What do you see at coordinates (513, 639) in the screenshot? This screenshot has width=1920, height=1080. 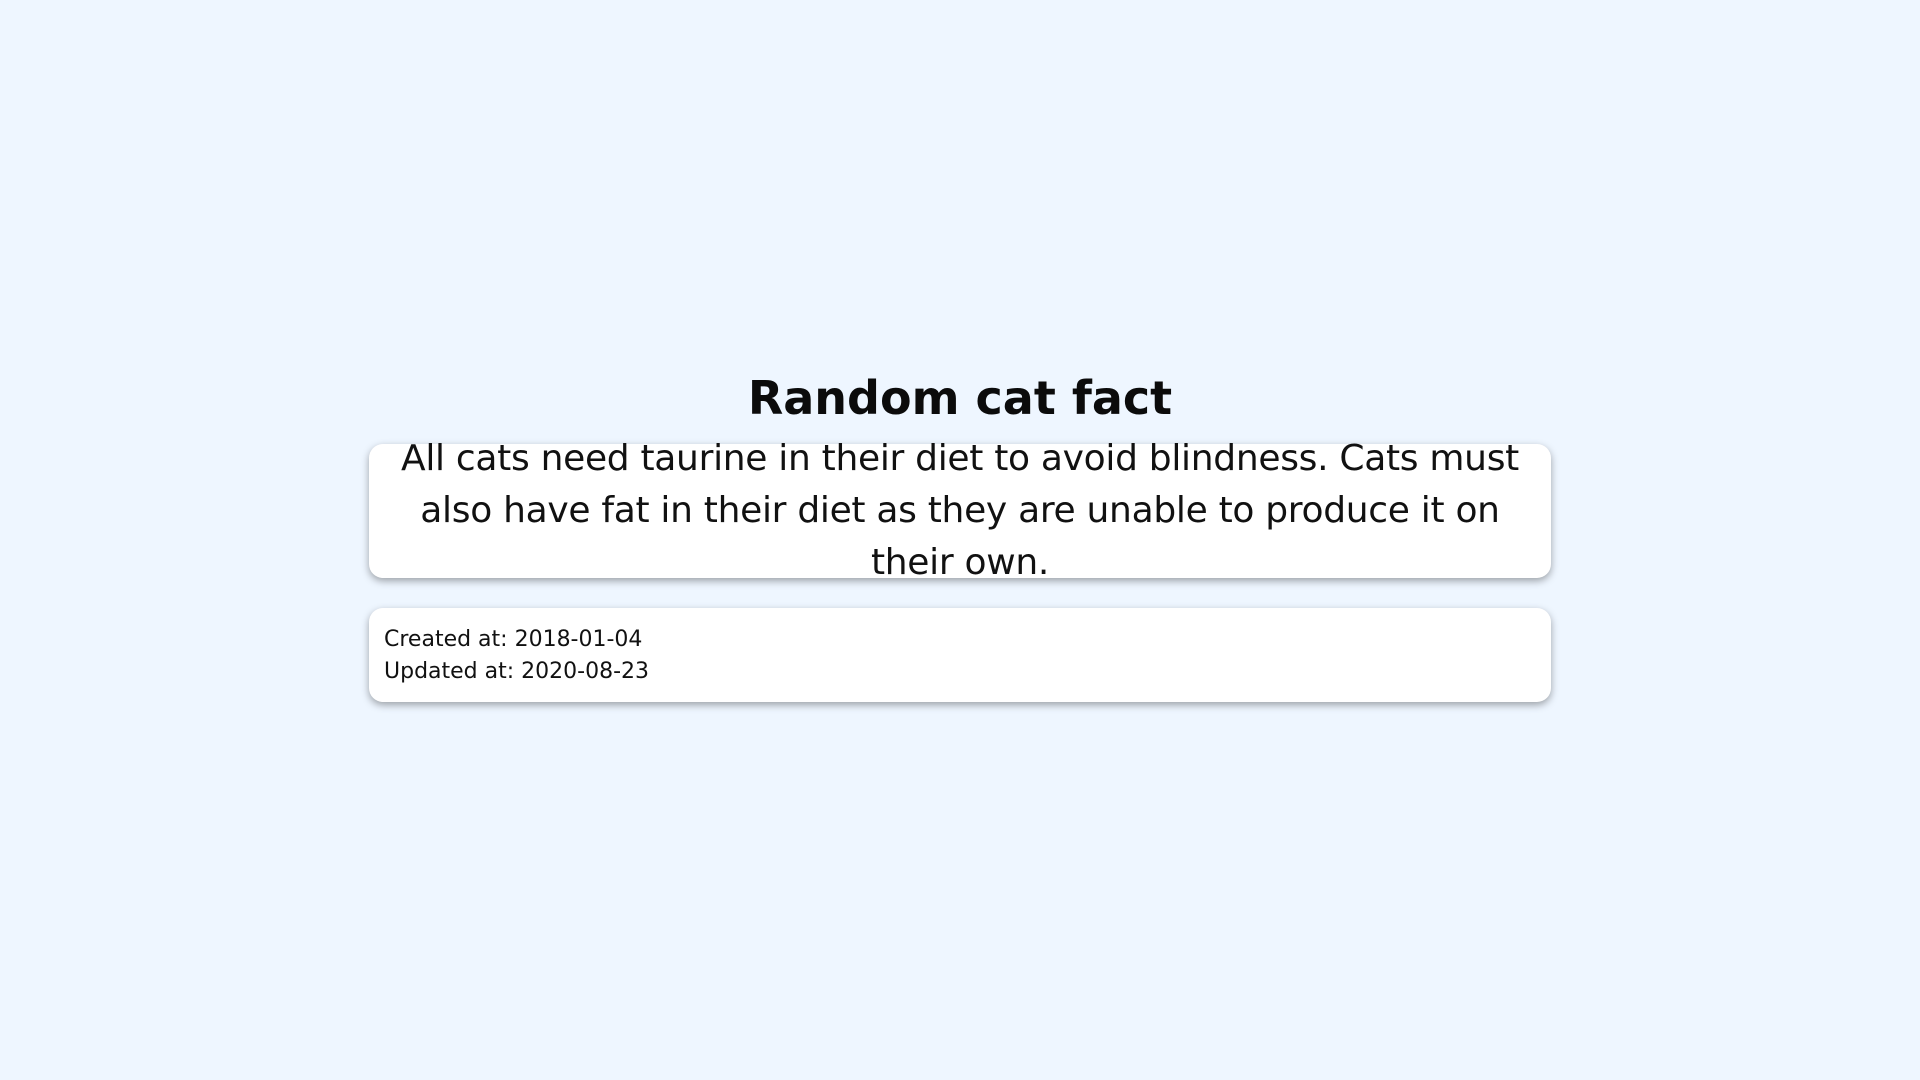 I see `created-at-text: Created at: 2018-01-04` at bounding box center [513, 639].